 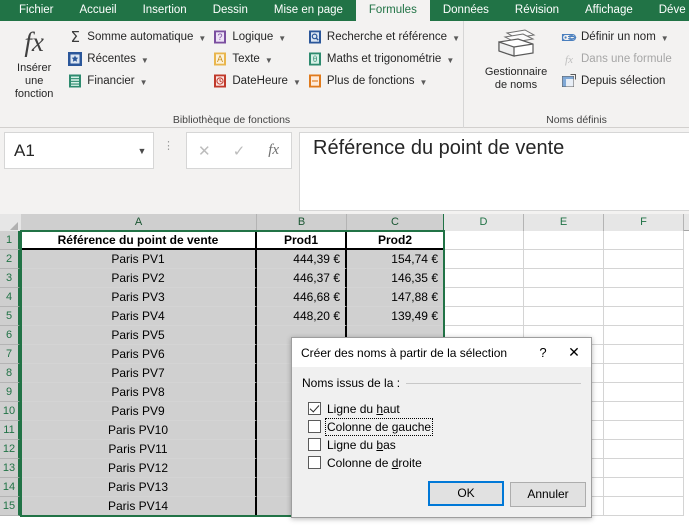 What do you see at coordinates (139, 335) in the screenshot?
I see `cell-A6: Paris PV5` at bounding box center [139, 335].